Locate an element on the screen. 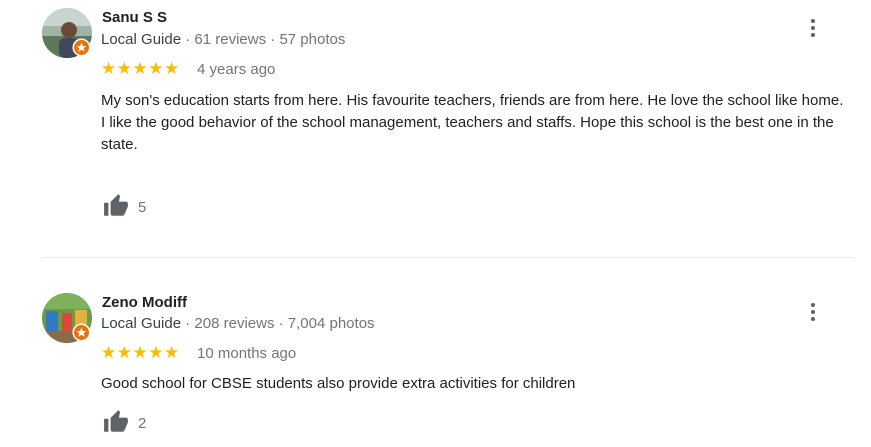 The height and width of the screenshot is (447, 871). reviews-count: 208 reviews is located at coordinates (234, 323).